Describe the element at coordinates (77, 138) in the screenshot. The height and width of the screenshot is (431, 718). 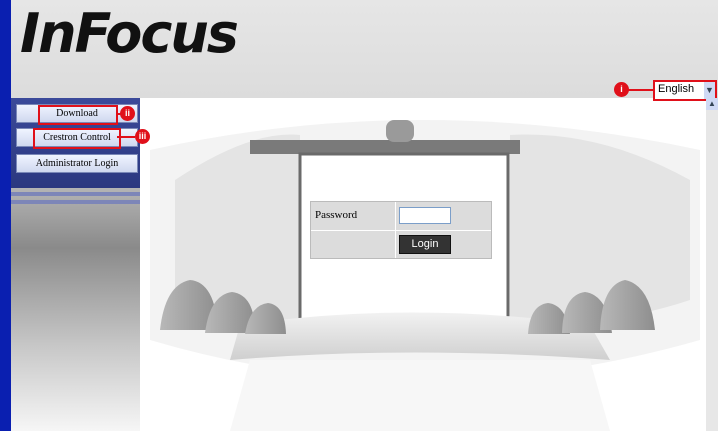
I see `callout-box-iii` at that location.